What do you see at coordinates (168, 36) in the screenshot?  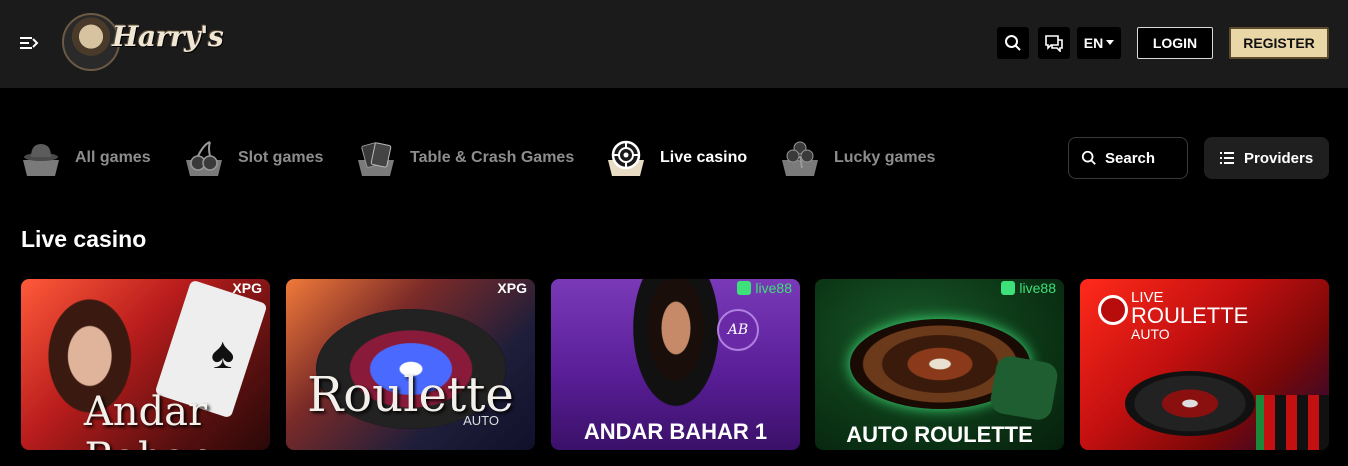 I see `logo-text: Harry's` at bounding box center [168, 36].